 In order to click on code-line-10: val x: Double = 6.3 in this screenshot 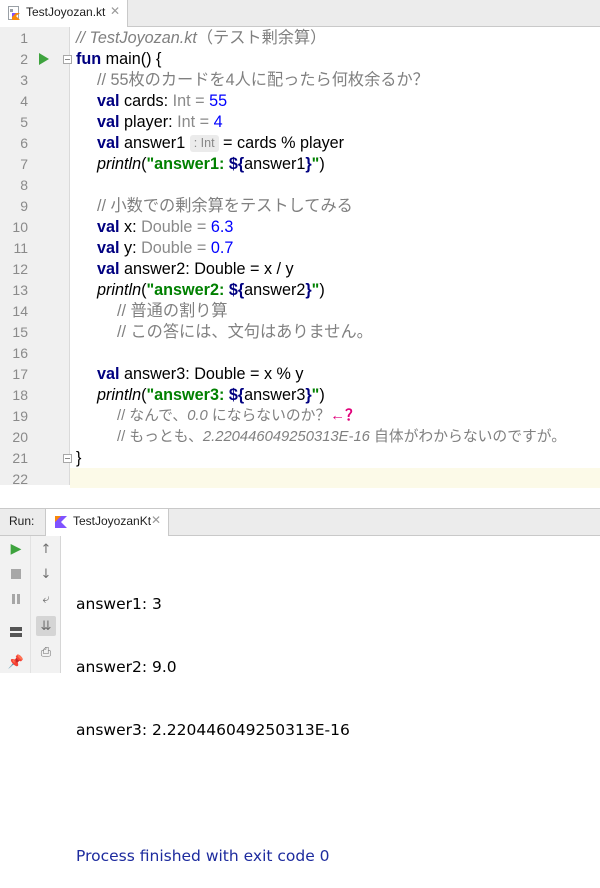, I will do `click(165, 227)`.